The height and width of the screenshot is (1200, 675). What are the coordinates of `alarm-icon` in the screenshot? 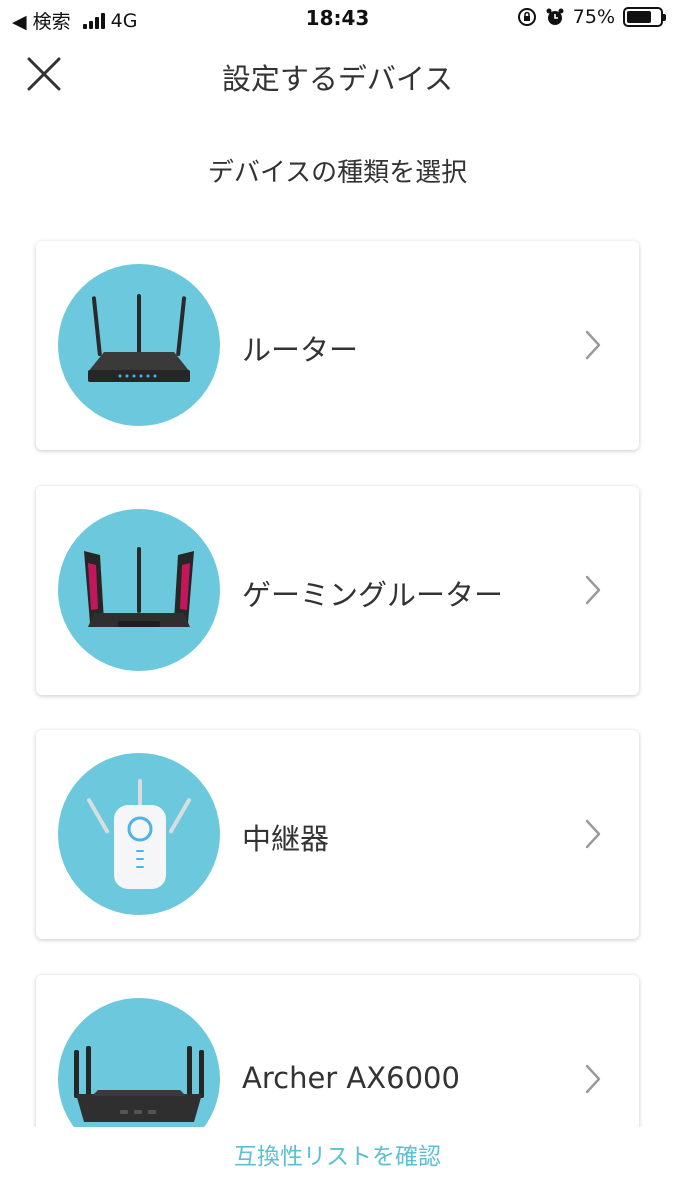 It's located at (555, 16).